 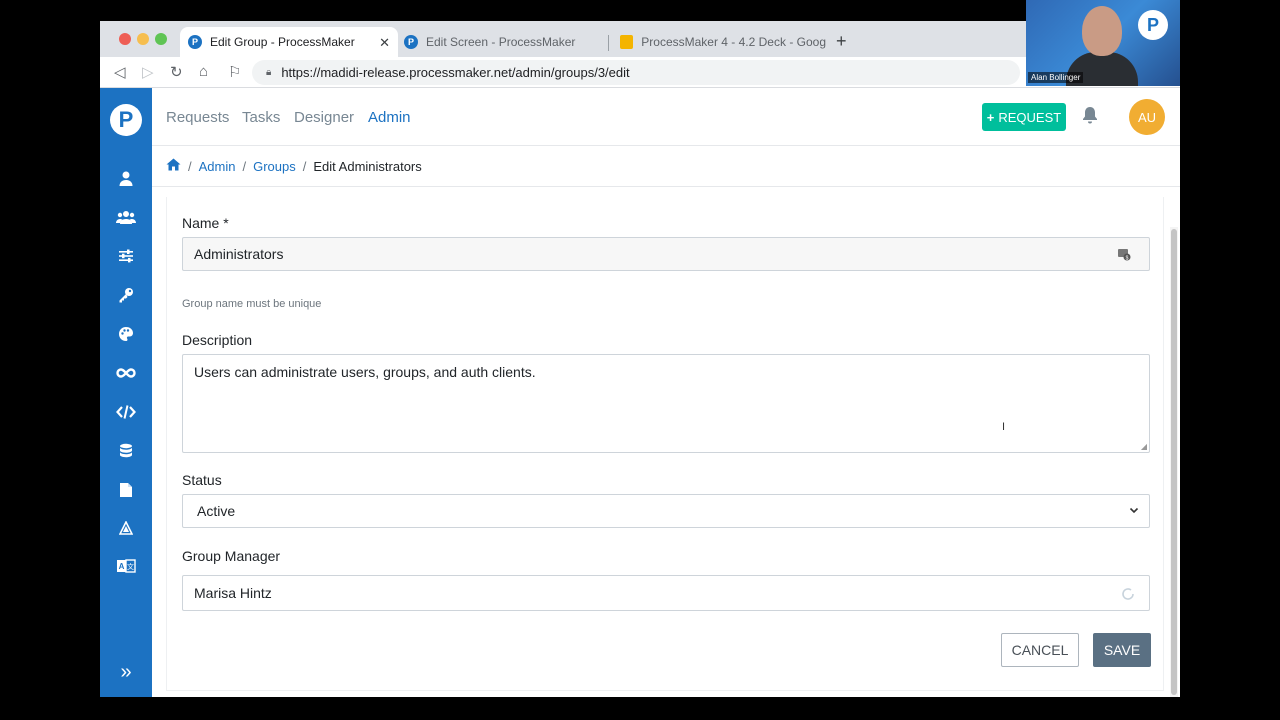 What do you see at coordinates (216, 511) in the screenshot?
I see `status-value: Active` at bounding box center [216, 511].